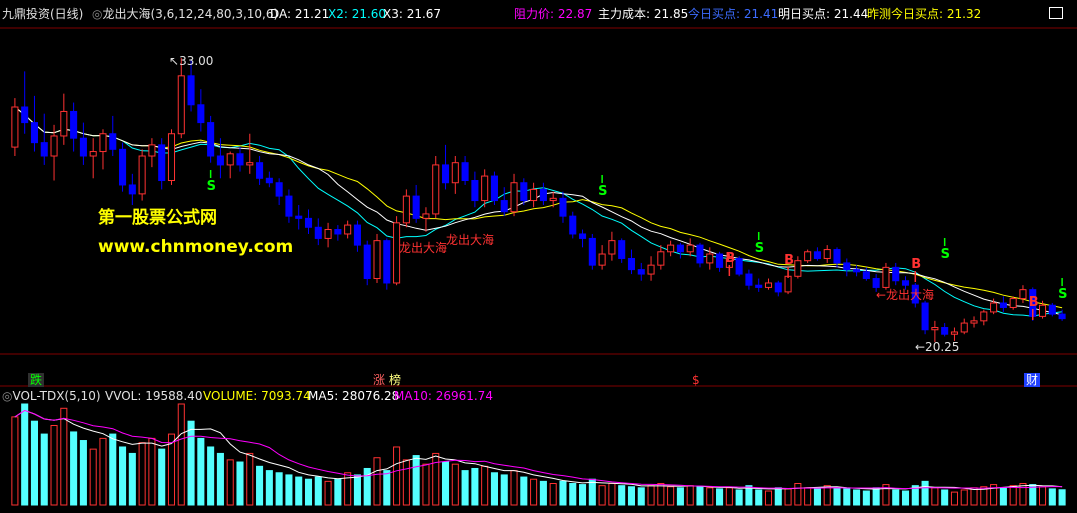  Describe the element at coordinates (51, 396) in the screenshot. I see `vol-indicator-name: ◎VOL-TDX(5,10)` at that location.